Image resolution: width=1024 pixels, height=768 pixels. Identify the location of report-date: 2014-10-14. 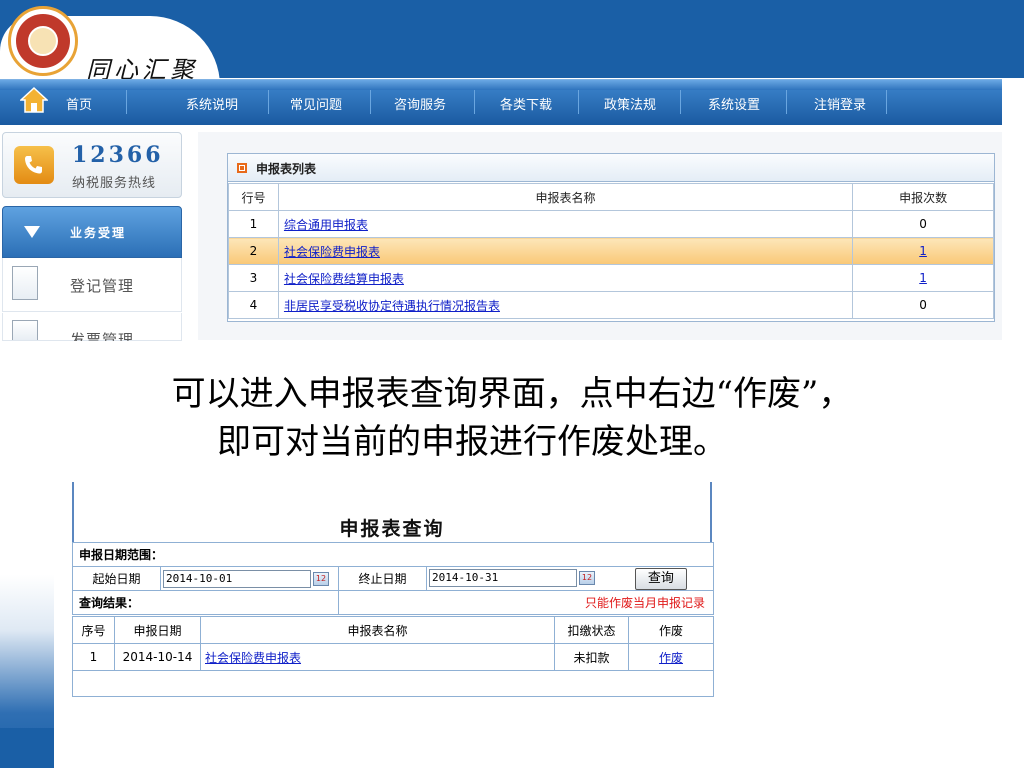
(157, 657).